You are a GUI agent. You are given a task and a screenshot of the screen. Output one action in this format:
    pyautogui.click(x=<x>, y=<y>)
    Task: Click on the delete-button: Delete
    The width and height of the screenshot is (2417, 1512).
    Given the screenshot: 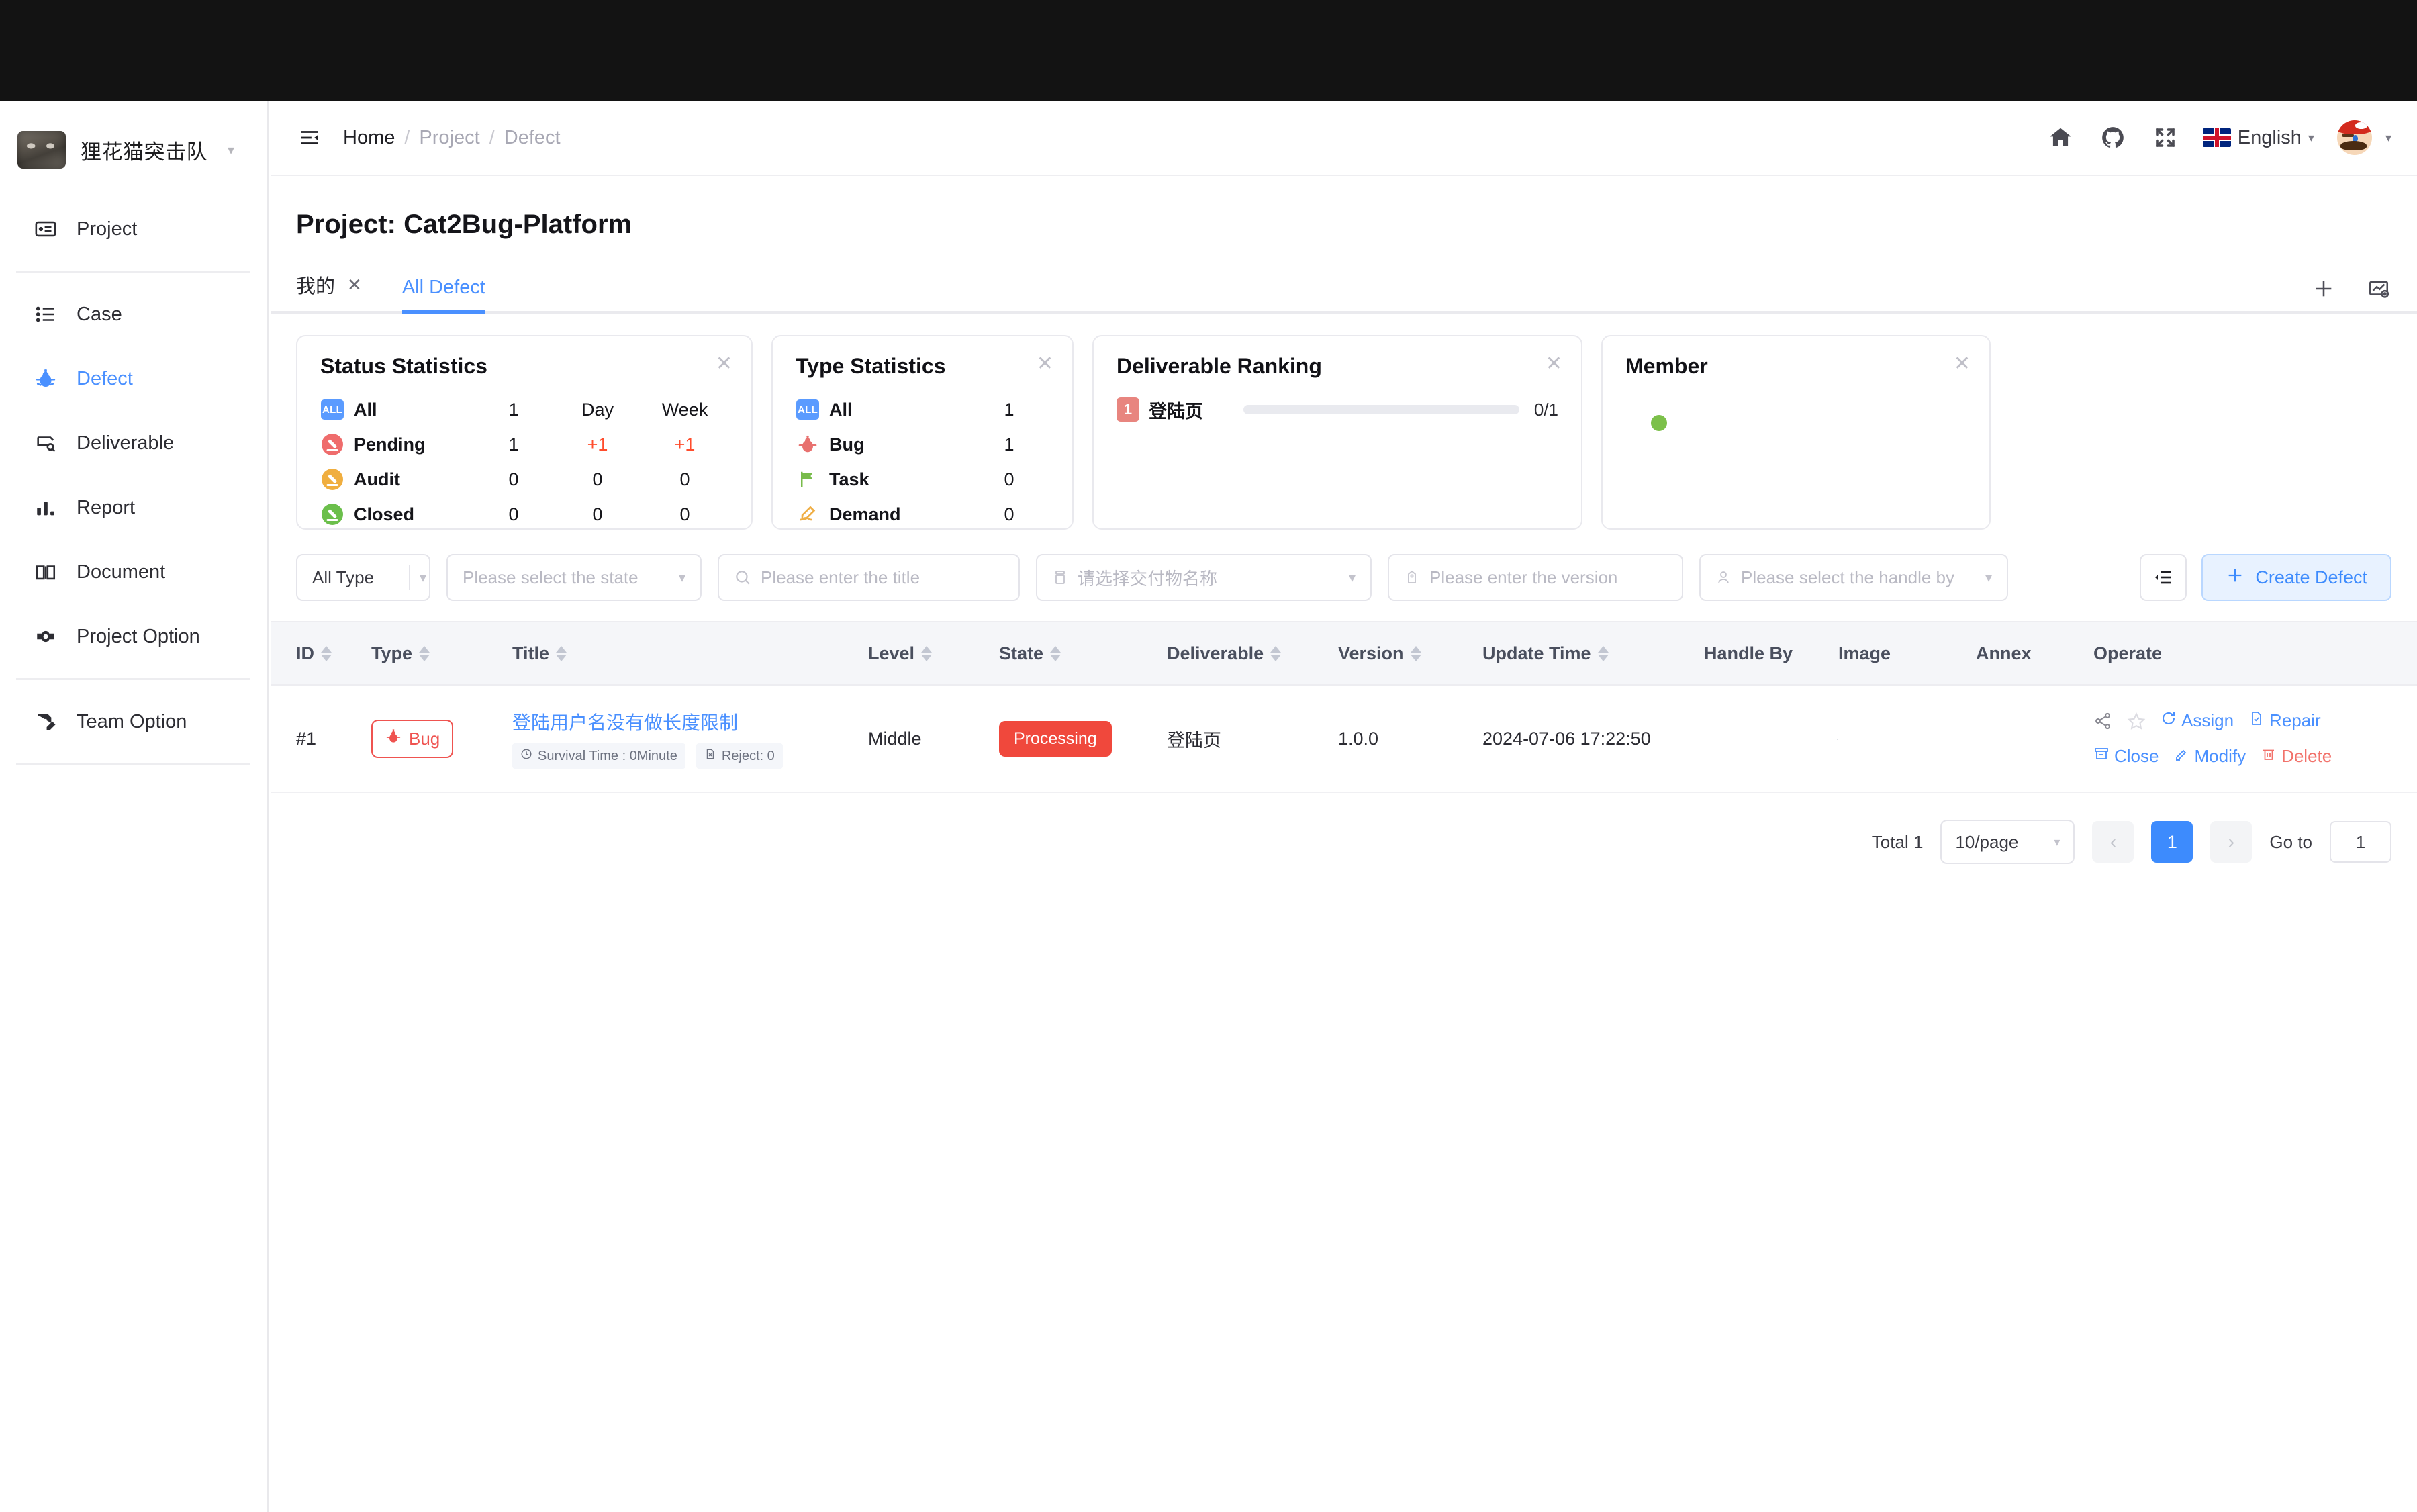 What is the action you would take?
    pyautogui.click(x=2296, y=756)
    